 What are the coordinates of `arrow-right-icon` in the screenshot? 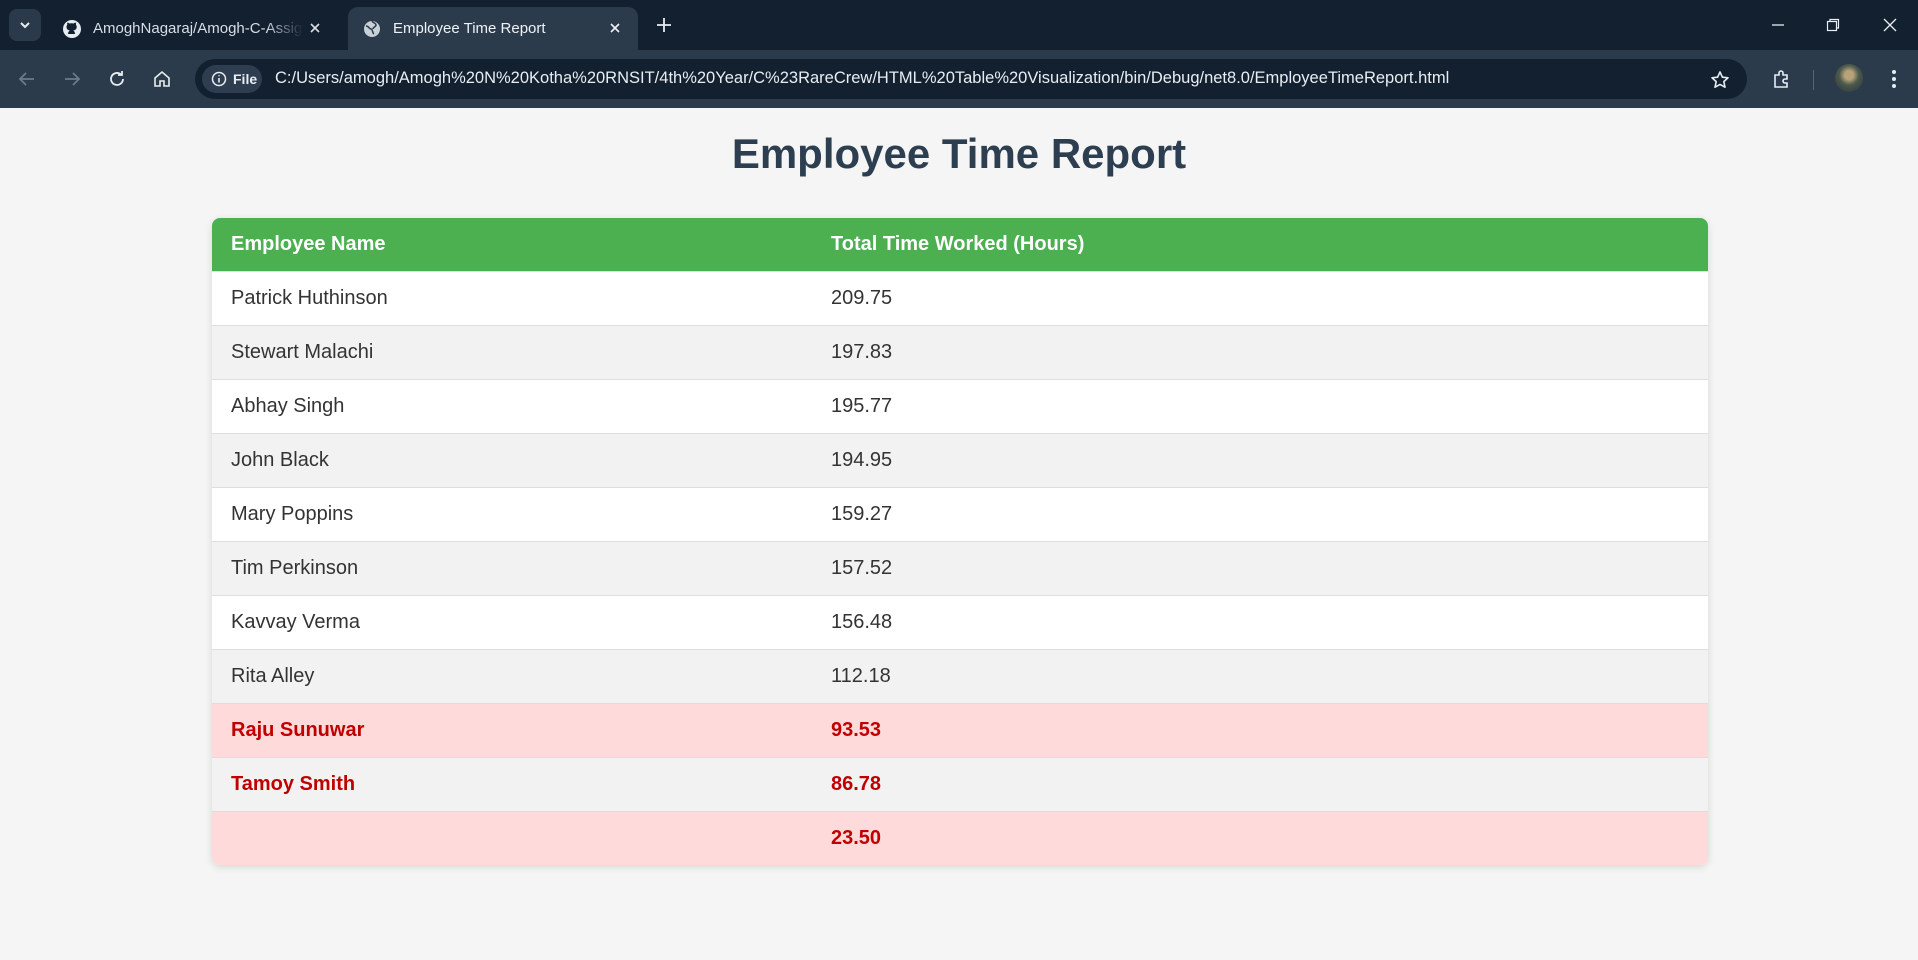 It's located at (73, 79).